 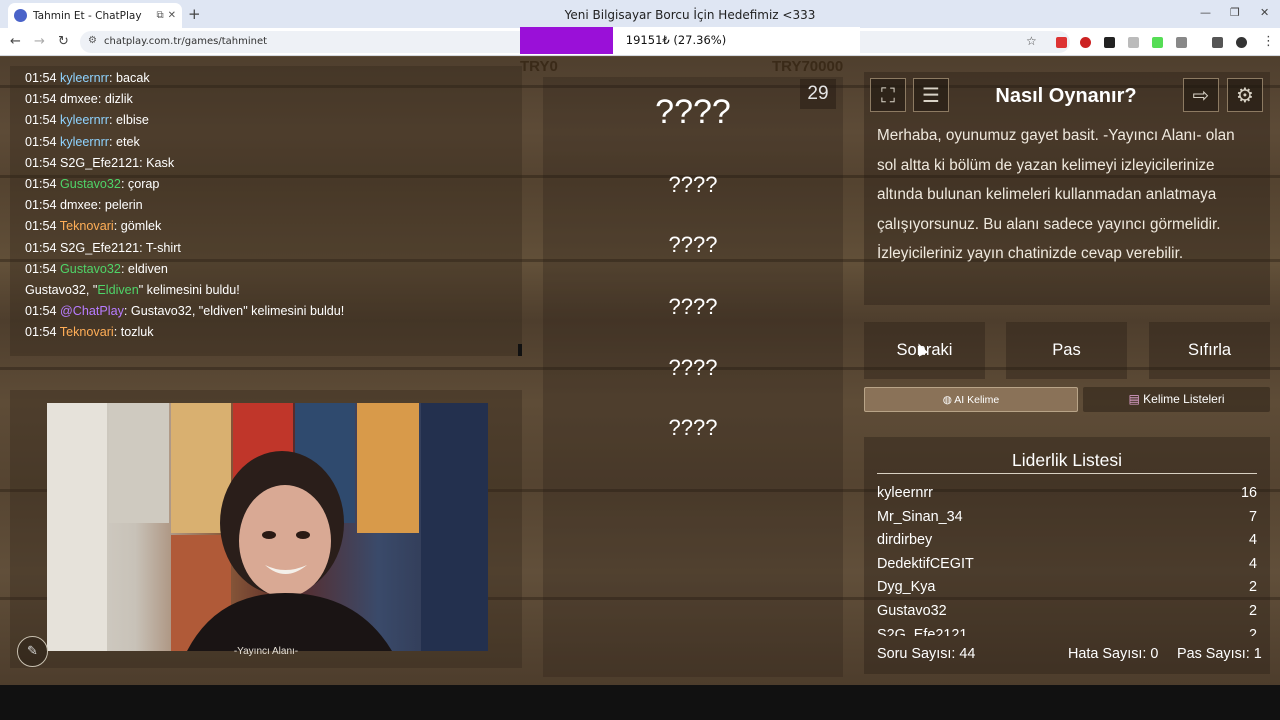 I want to click on chat-message: 01:54 kyleernrr: etek, so click(x=82, y=141).